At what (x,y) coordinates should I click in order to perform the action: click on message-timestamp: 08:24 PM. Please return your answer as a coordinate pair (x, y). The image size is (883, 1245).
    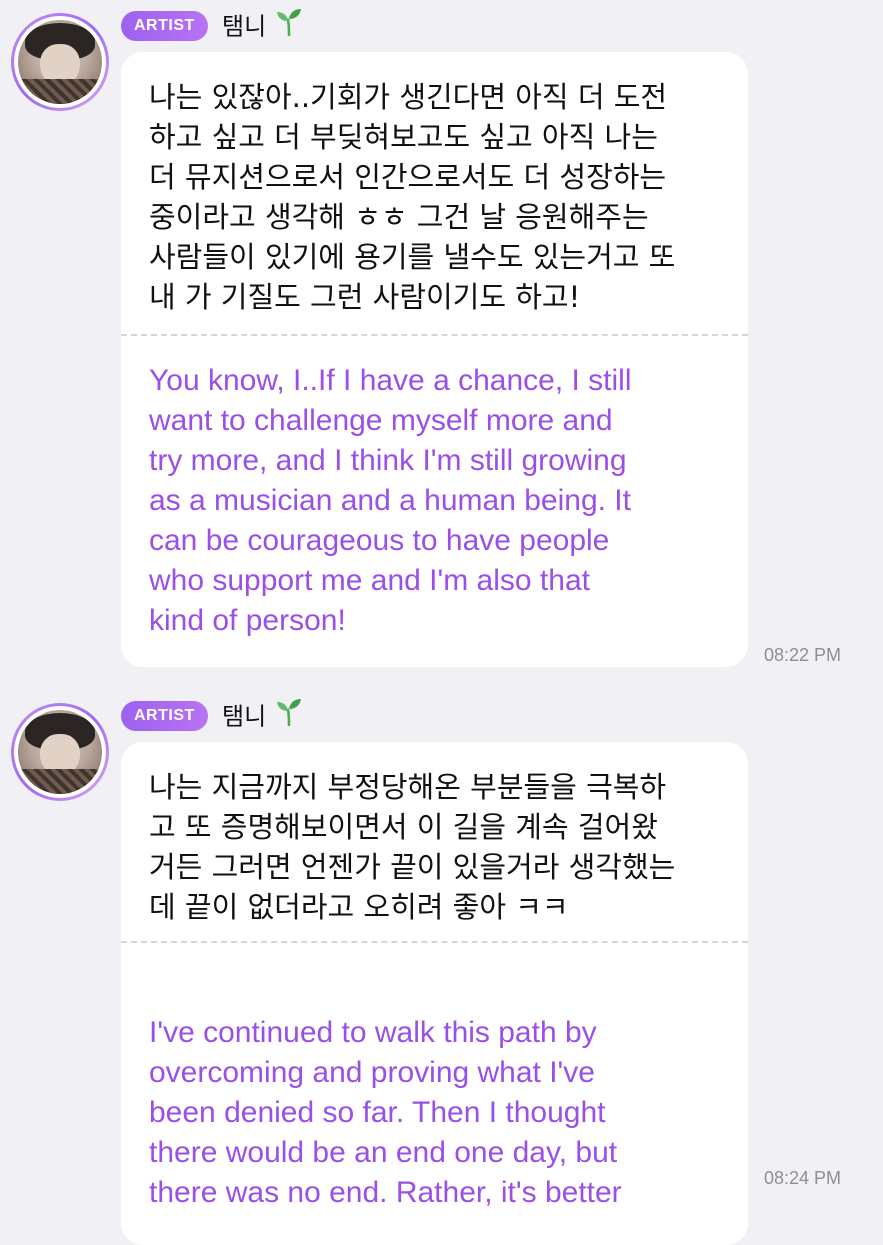
    Looking at the image, I should click on (803, 1178).